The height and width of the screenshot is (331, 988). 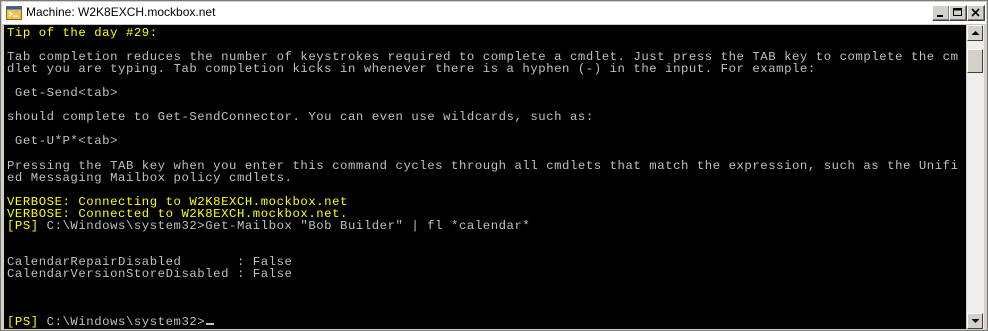 I want to click on minimize-icon, so click(x=940, y=16).